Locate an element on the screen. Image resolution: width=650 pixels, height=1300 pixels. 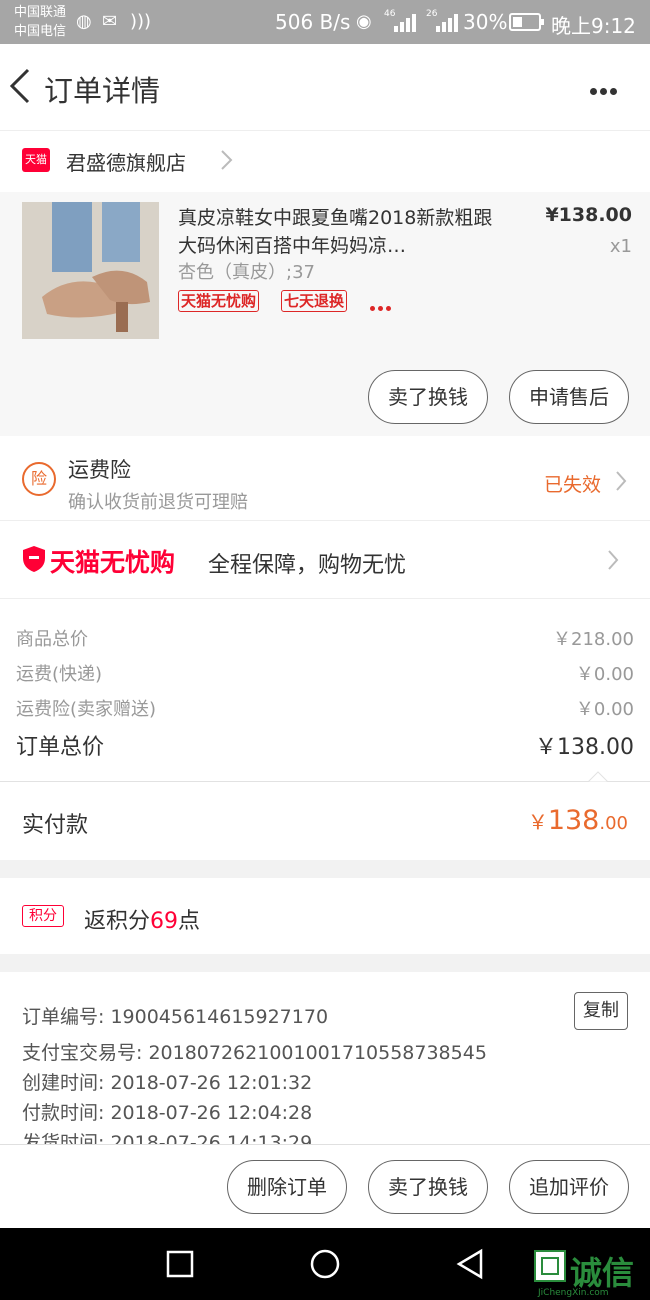
paid-label: 实付款 is located at coordinates (55, 825).